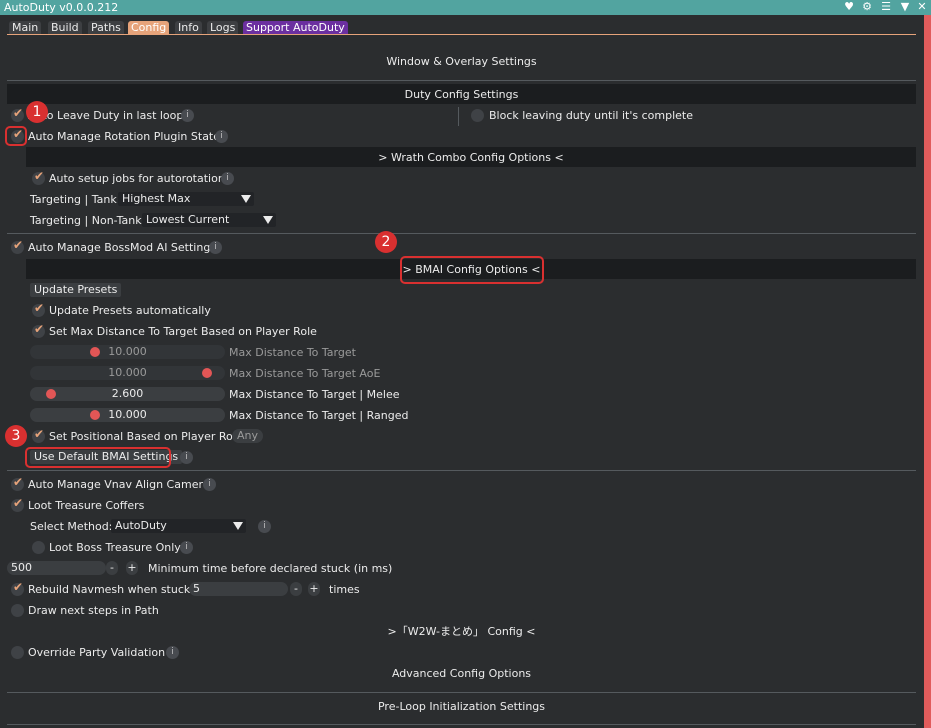 This screenshot has width=931, height=728. What do you see at coordinates (922, 7) in the screenshot?
I see `close-icon: ✕` at bounding box center [922, 7].